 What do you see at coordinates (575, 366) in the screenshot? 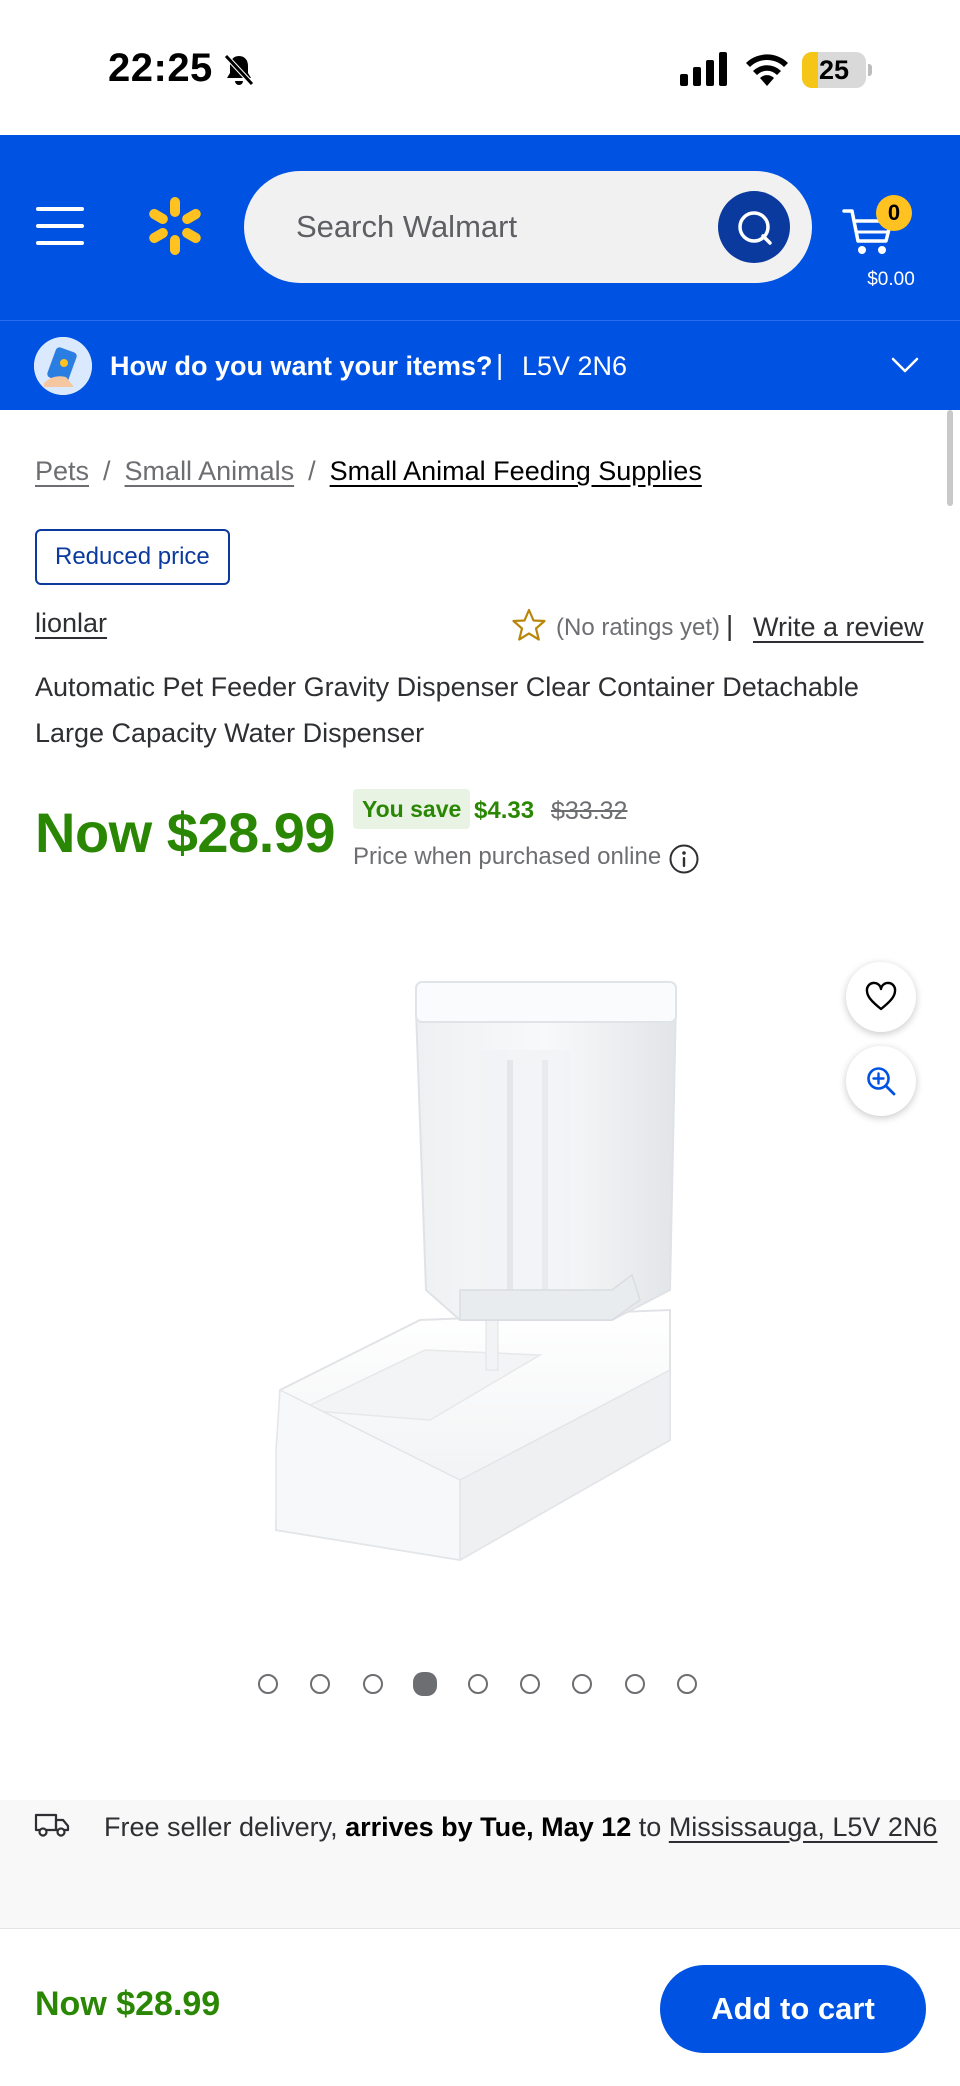
I see `postal-code: L5V 2N6` at bounding box center [575, 366].